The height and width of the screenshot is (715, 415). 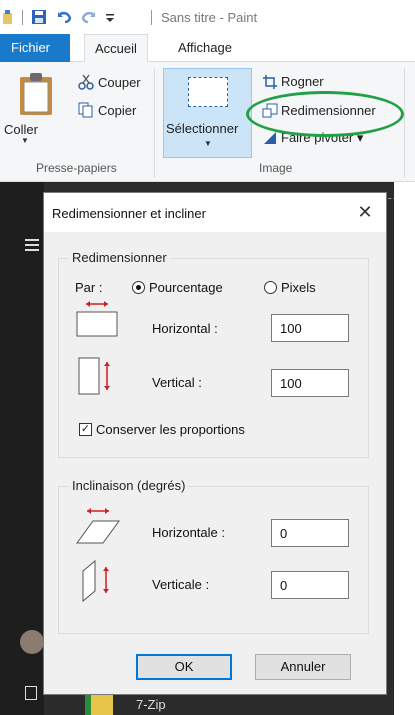 What do you see at coordinates (129, 213) in the screenshot?
I see `dialog-title: Redimensionner et incliner` at bounding box center [129, 213].